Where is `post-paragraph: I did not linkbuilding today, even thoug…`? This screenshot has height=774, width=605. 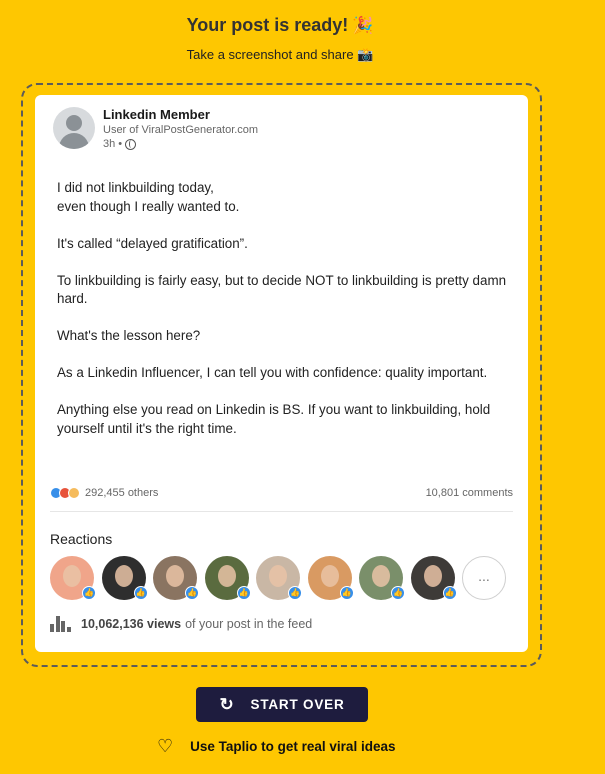 post-paragraph: I did not linkbuilding today, even thoug… is located at coordinates (148, 197).